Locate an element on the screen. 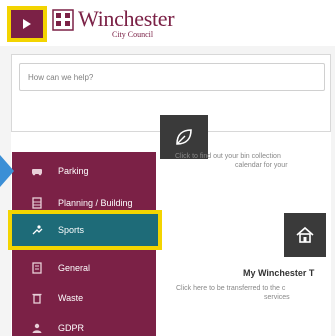  sidebar-item-sports: Sports is located at coordinates (85, 230).